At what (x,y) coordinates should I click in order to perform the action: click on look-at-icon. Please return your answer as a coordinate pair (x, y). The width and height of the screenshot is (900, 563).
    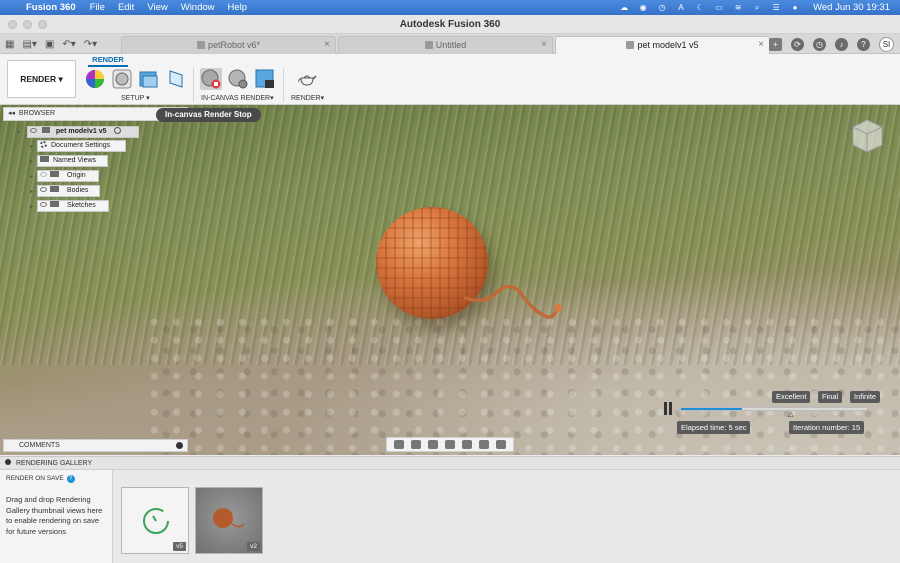
    Looking at the image, I should click on (415, 444).